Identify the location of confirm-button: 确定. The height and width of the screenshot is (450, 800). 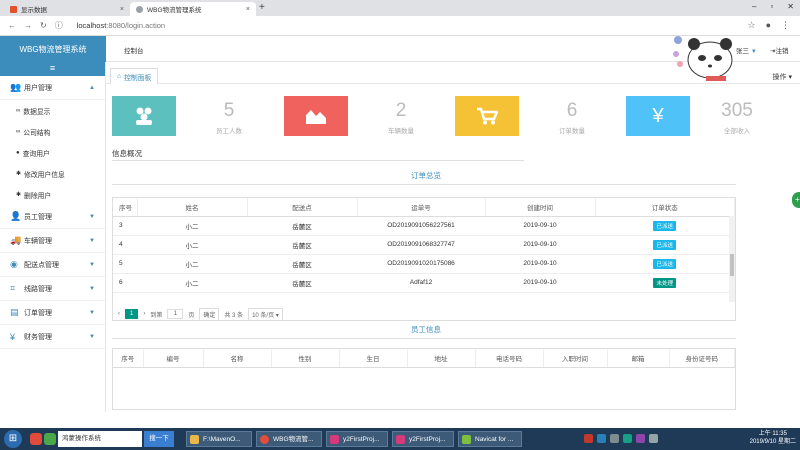
(209, 314).